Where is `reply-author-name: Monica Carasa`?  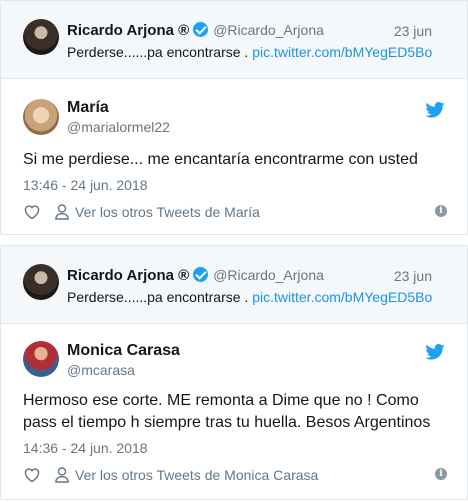 reply-author-name: Monica Carasa is located at coordinates (123, 351).